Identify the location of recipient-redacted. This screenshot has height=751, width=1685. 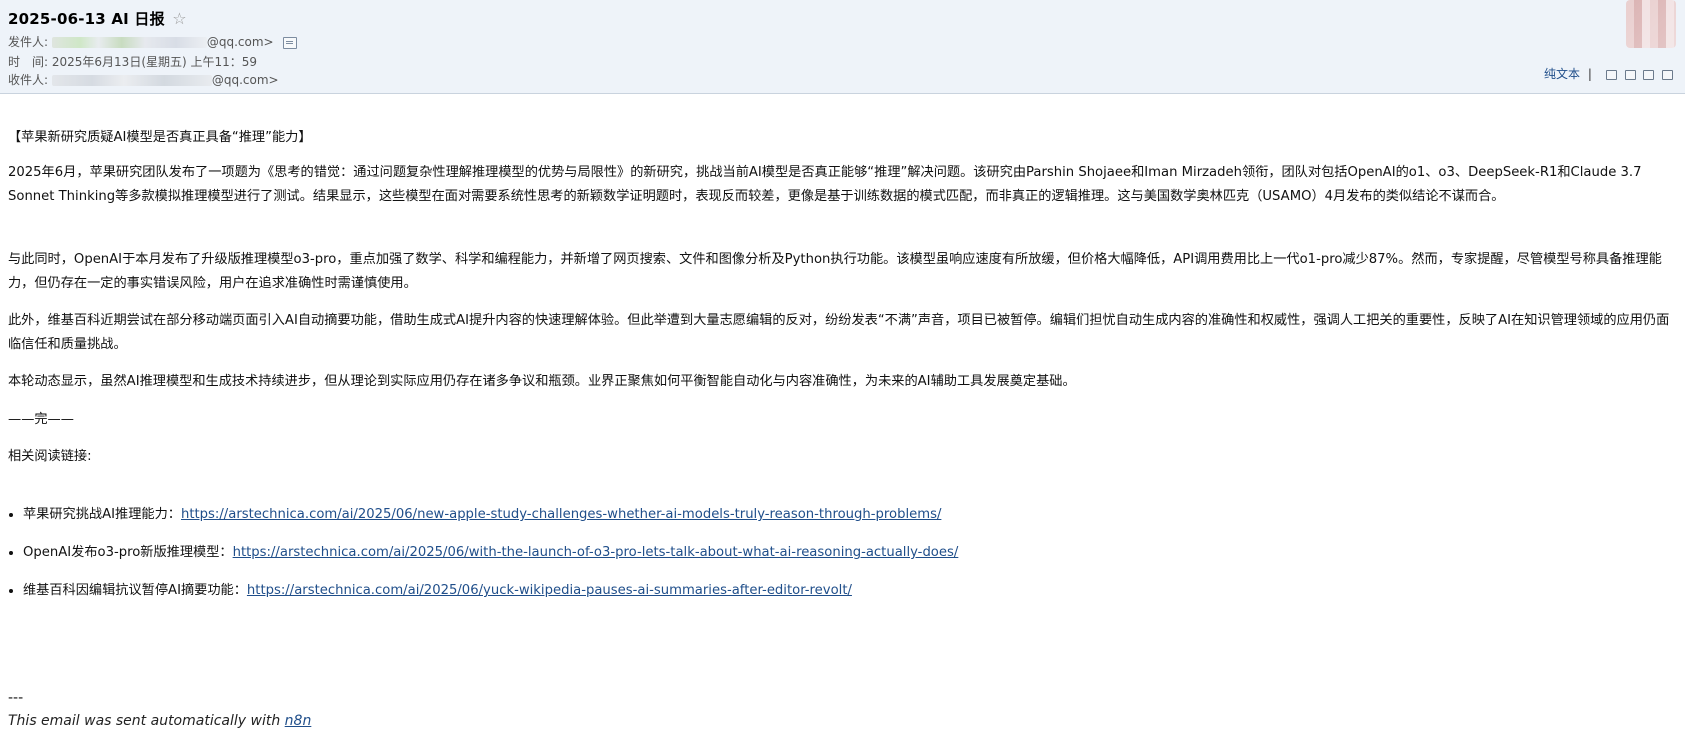
(131, 80).